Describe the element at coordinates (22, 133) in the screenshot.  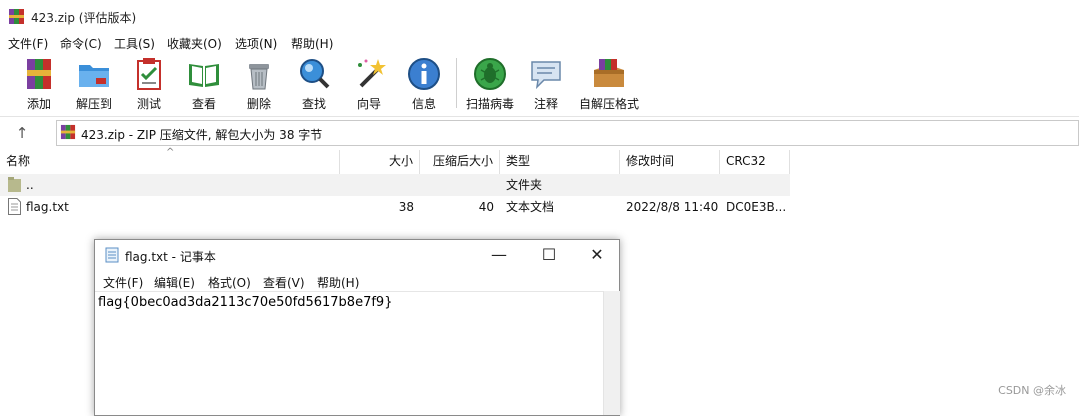
I see `up-arrow-icon: ↑` at that location.